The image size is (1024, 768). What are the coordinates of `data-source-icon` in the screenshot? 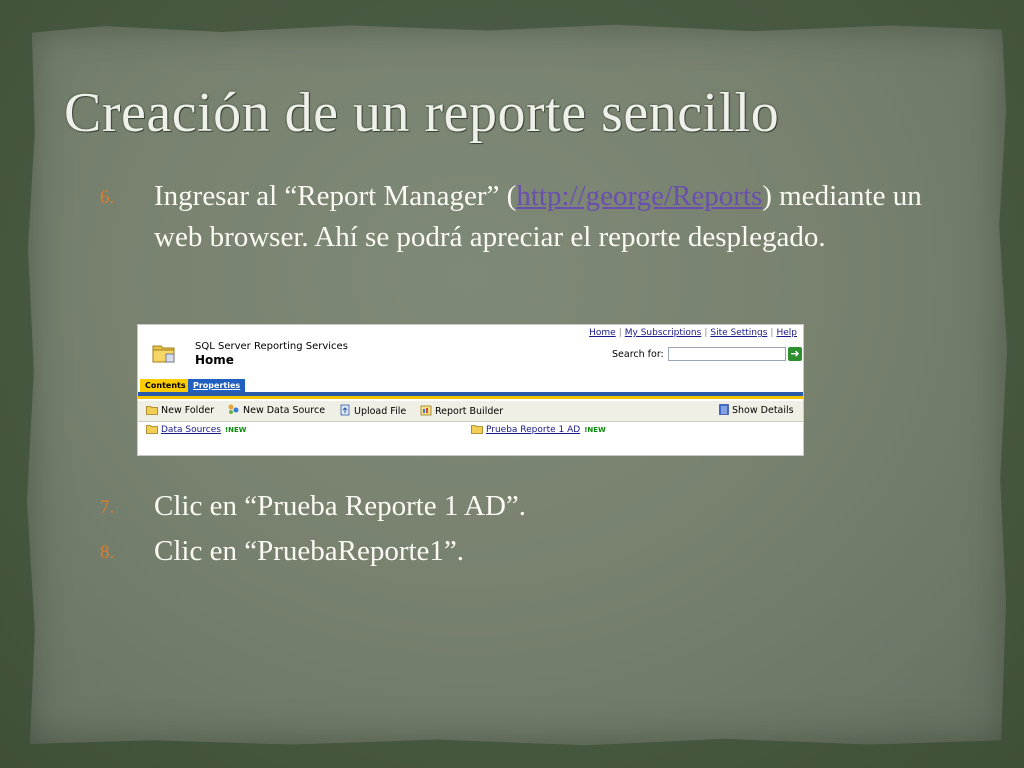 It's located at (233, 412).